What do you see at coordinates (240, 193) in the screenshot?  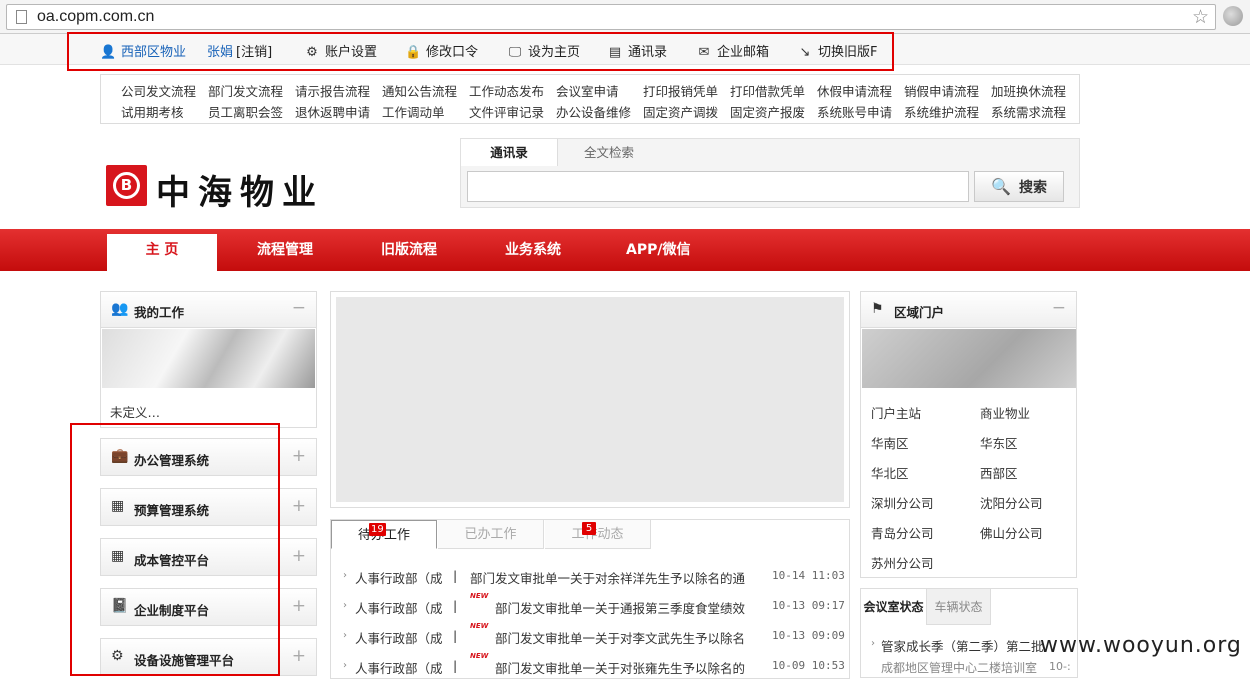 I see `logo-text: 中海物业` at bounding box center [240, 193].